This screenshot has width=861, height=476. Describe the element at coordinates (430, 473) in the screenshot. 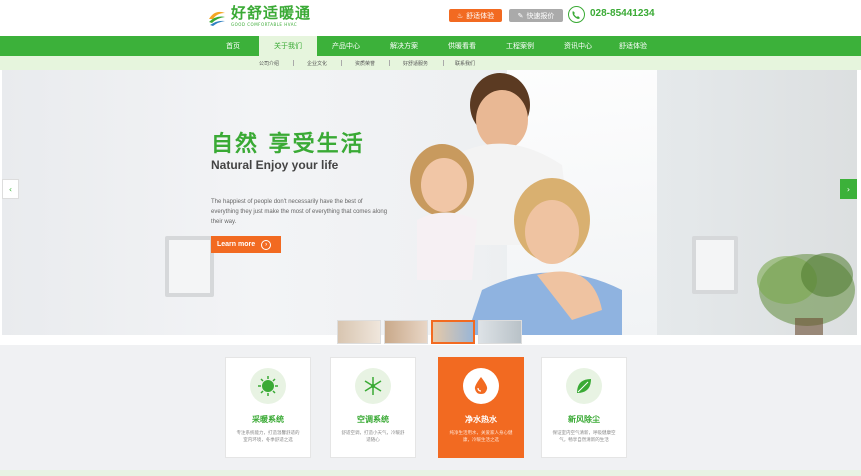

I see `footer-strip` at that location.